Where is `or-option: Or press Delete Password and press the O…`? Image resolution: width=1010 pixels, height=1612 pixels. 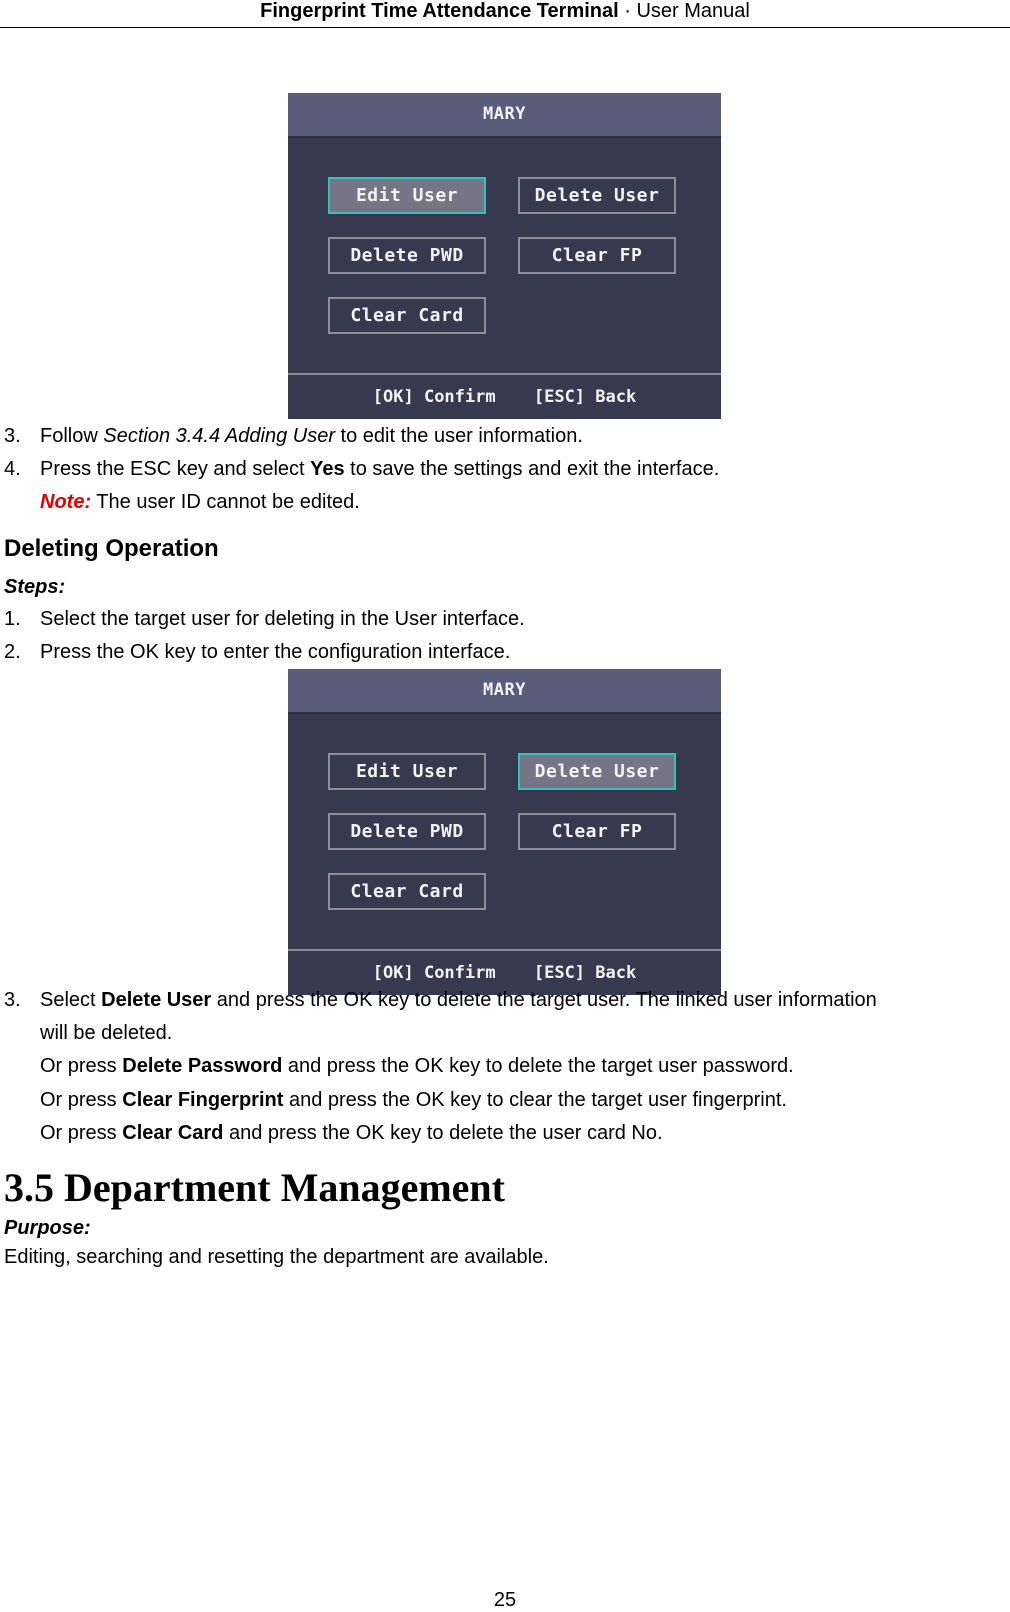 or-option: Or press Delete Password and press the O… is located at coordinates (417, 1066).